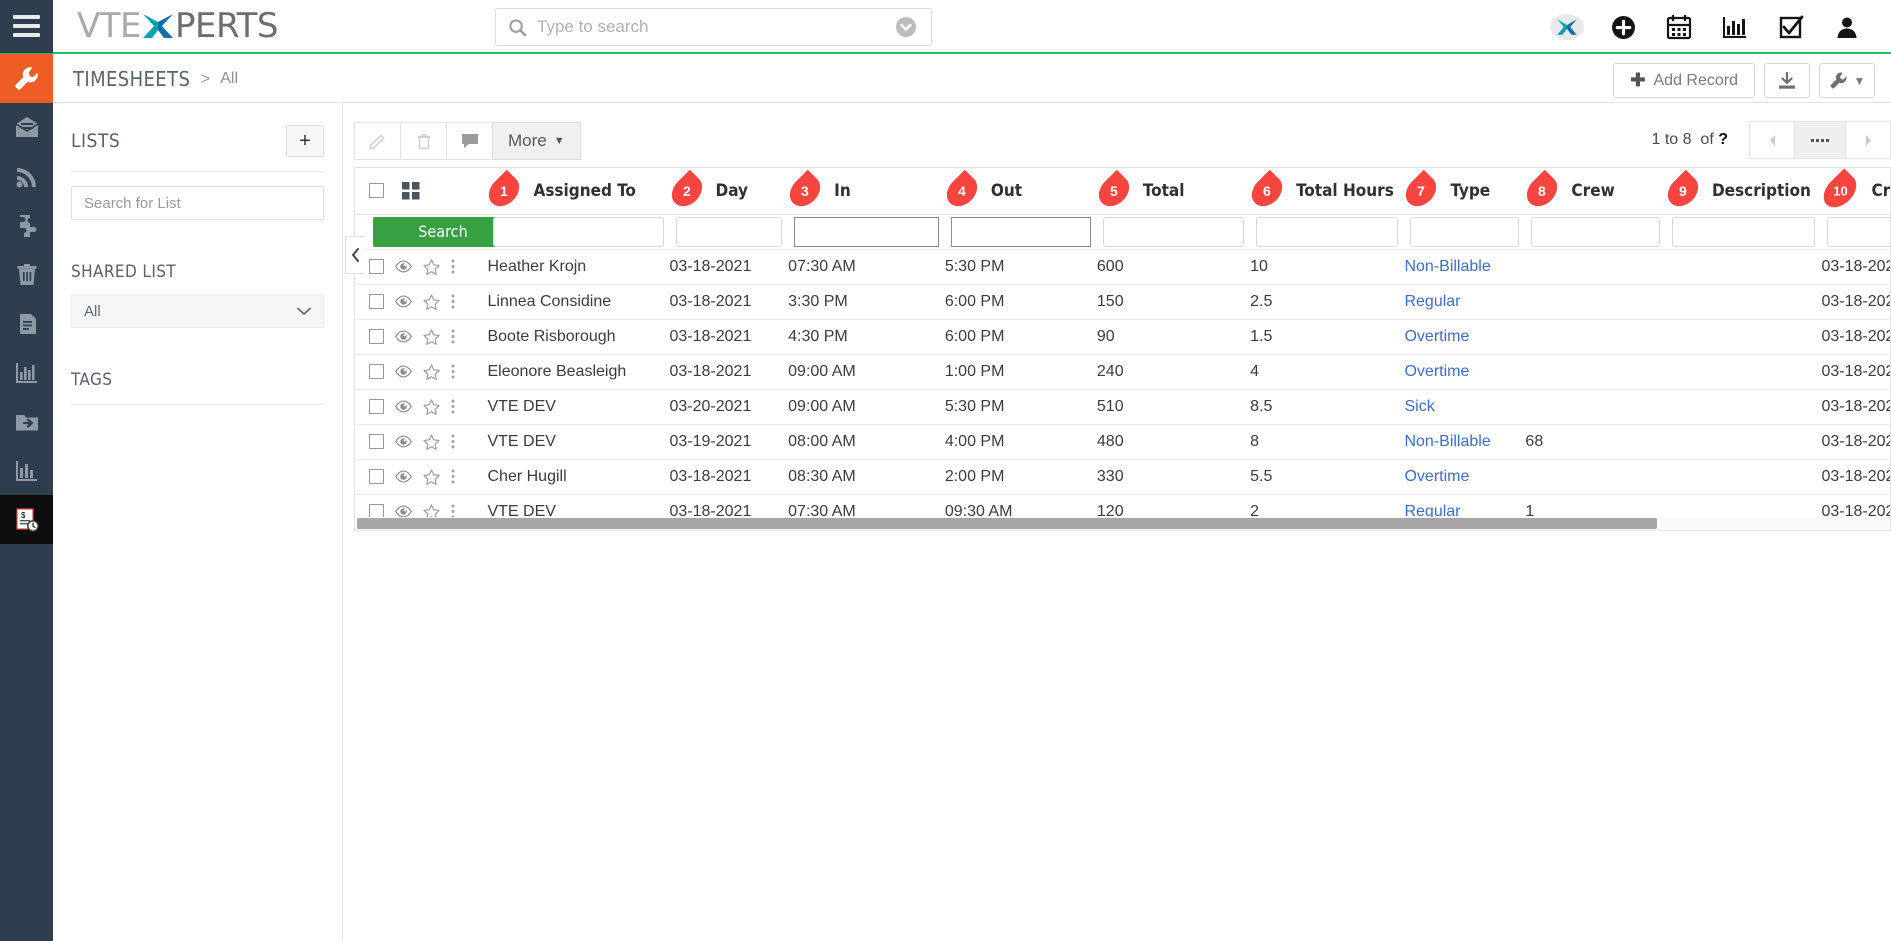 The height and width of the screenshot is (941, 1891). What do you see at coordinates (536, 141) in the screenshot?
I see `more-button: More ▼` at bounding box center [536, 141].